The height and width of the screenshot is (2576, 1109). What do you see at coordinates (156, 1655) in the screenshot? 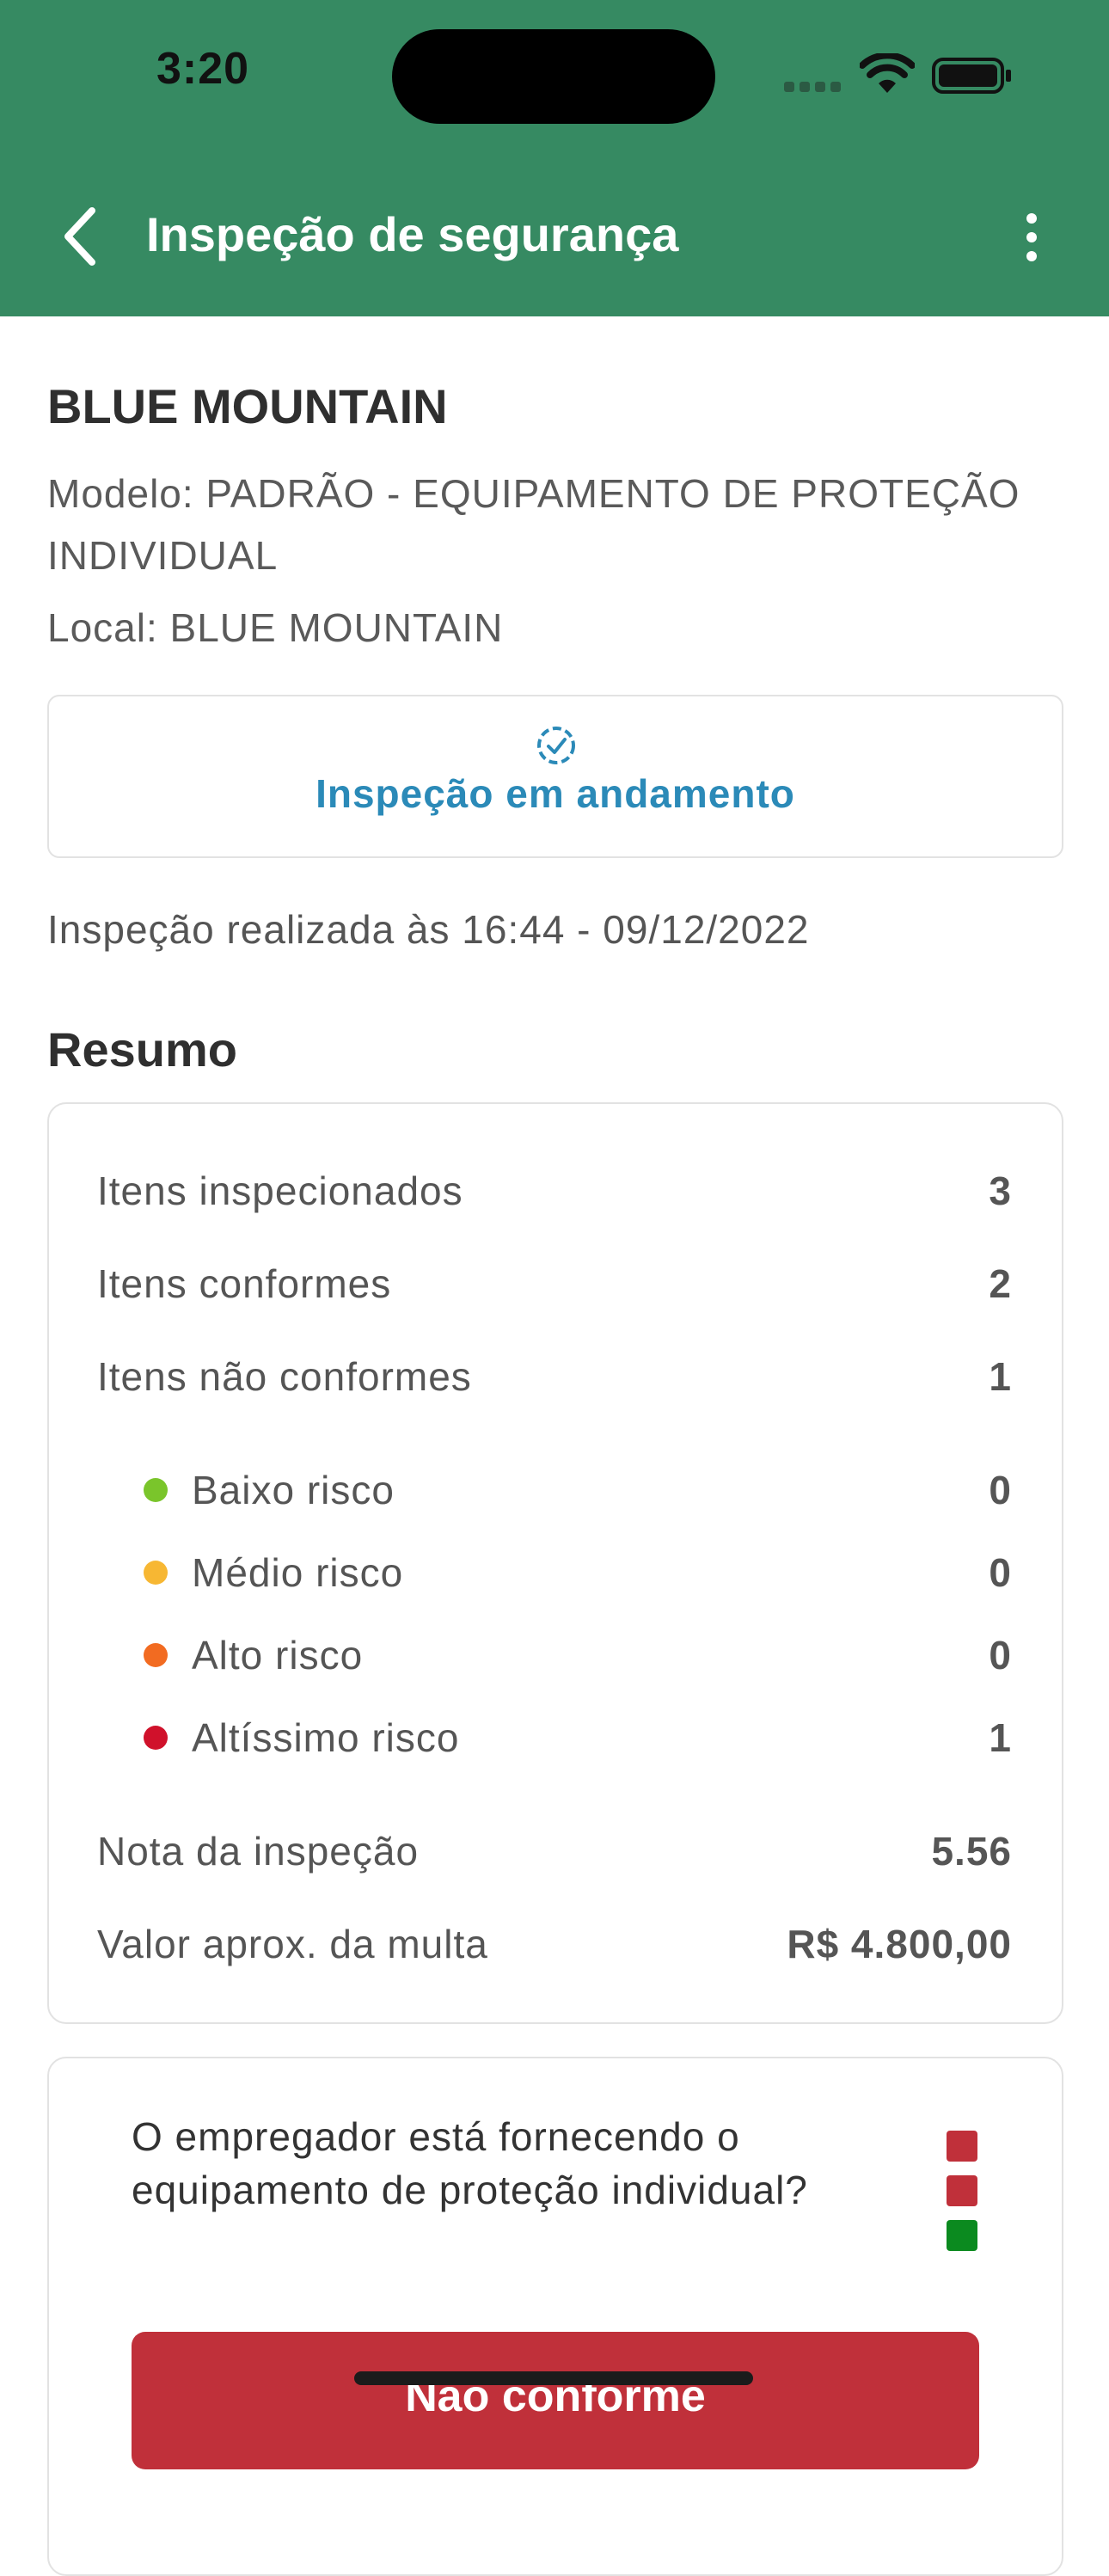
I see `high-risk-dot-icon` at bounding box center [156, 1655].